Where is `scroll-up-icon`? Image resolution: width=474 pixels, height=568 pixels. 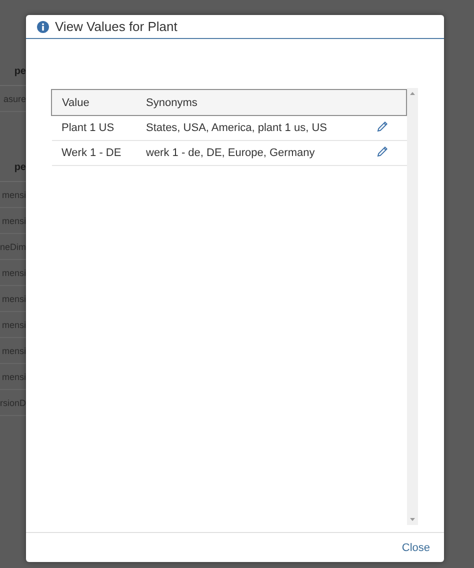
scroll-up-icon is located at coordinates (412, 93).